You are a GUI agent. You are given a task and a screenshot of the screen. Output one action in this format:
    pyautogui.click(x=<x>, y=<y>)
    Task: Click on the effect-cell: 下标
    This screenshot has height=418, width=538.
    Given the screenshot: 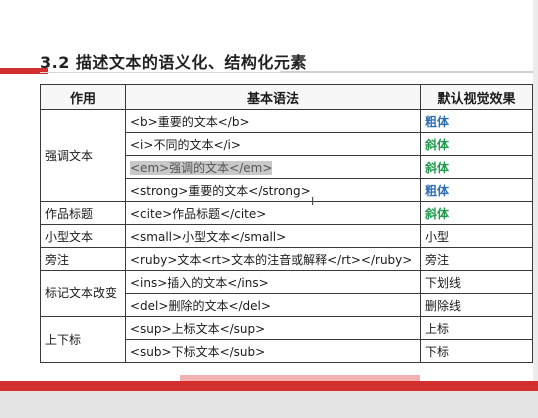 What is the action you would take?
    pyautogui.click(x=476, y=351)
    